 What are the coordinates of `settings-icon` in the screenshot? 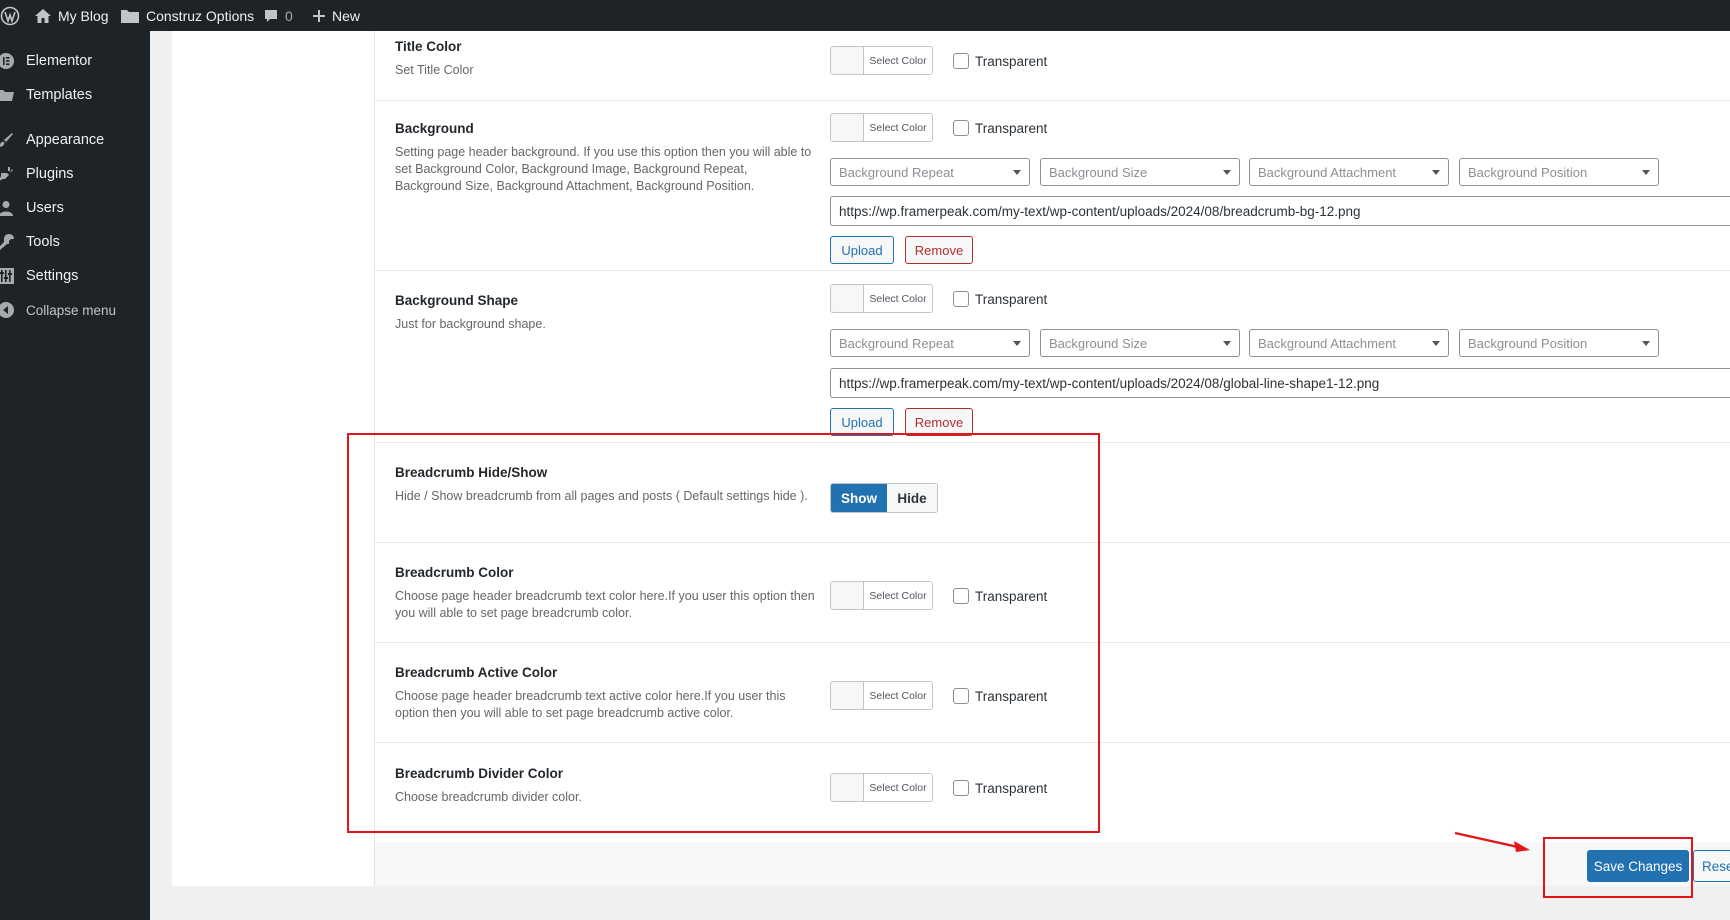 It's located at (8, 276).